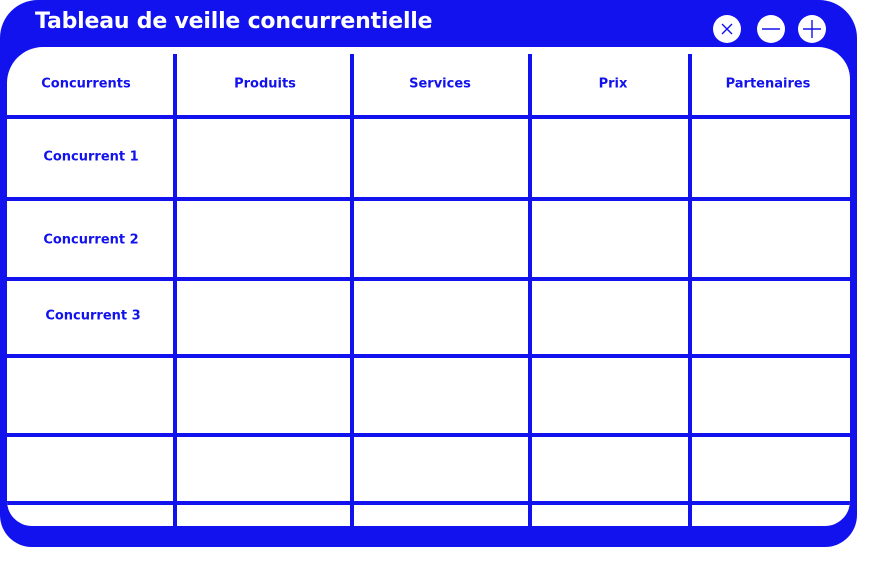 The image size is (876, 569). Describe the element at coordinates (768, 84) in the screenshot. I see `column-header-partenaires: Partenaires` at that location.